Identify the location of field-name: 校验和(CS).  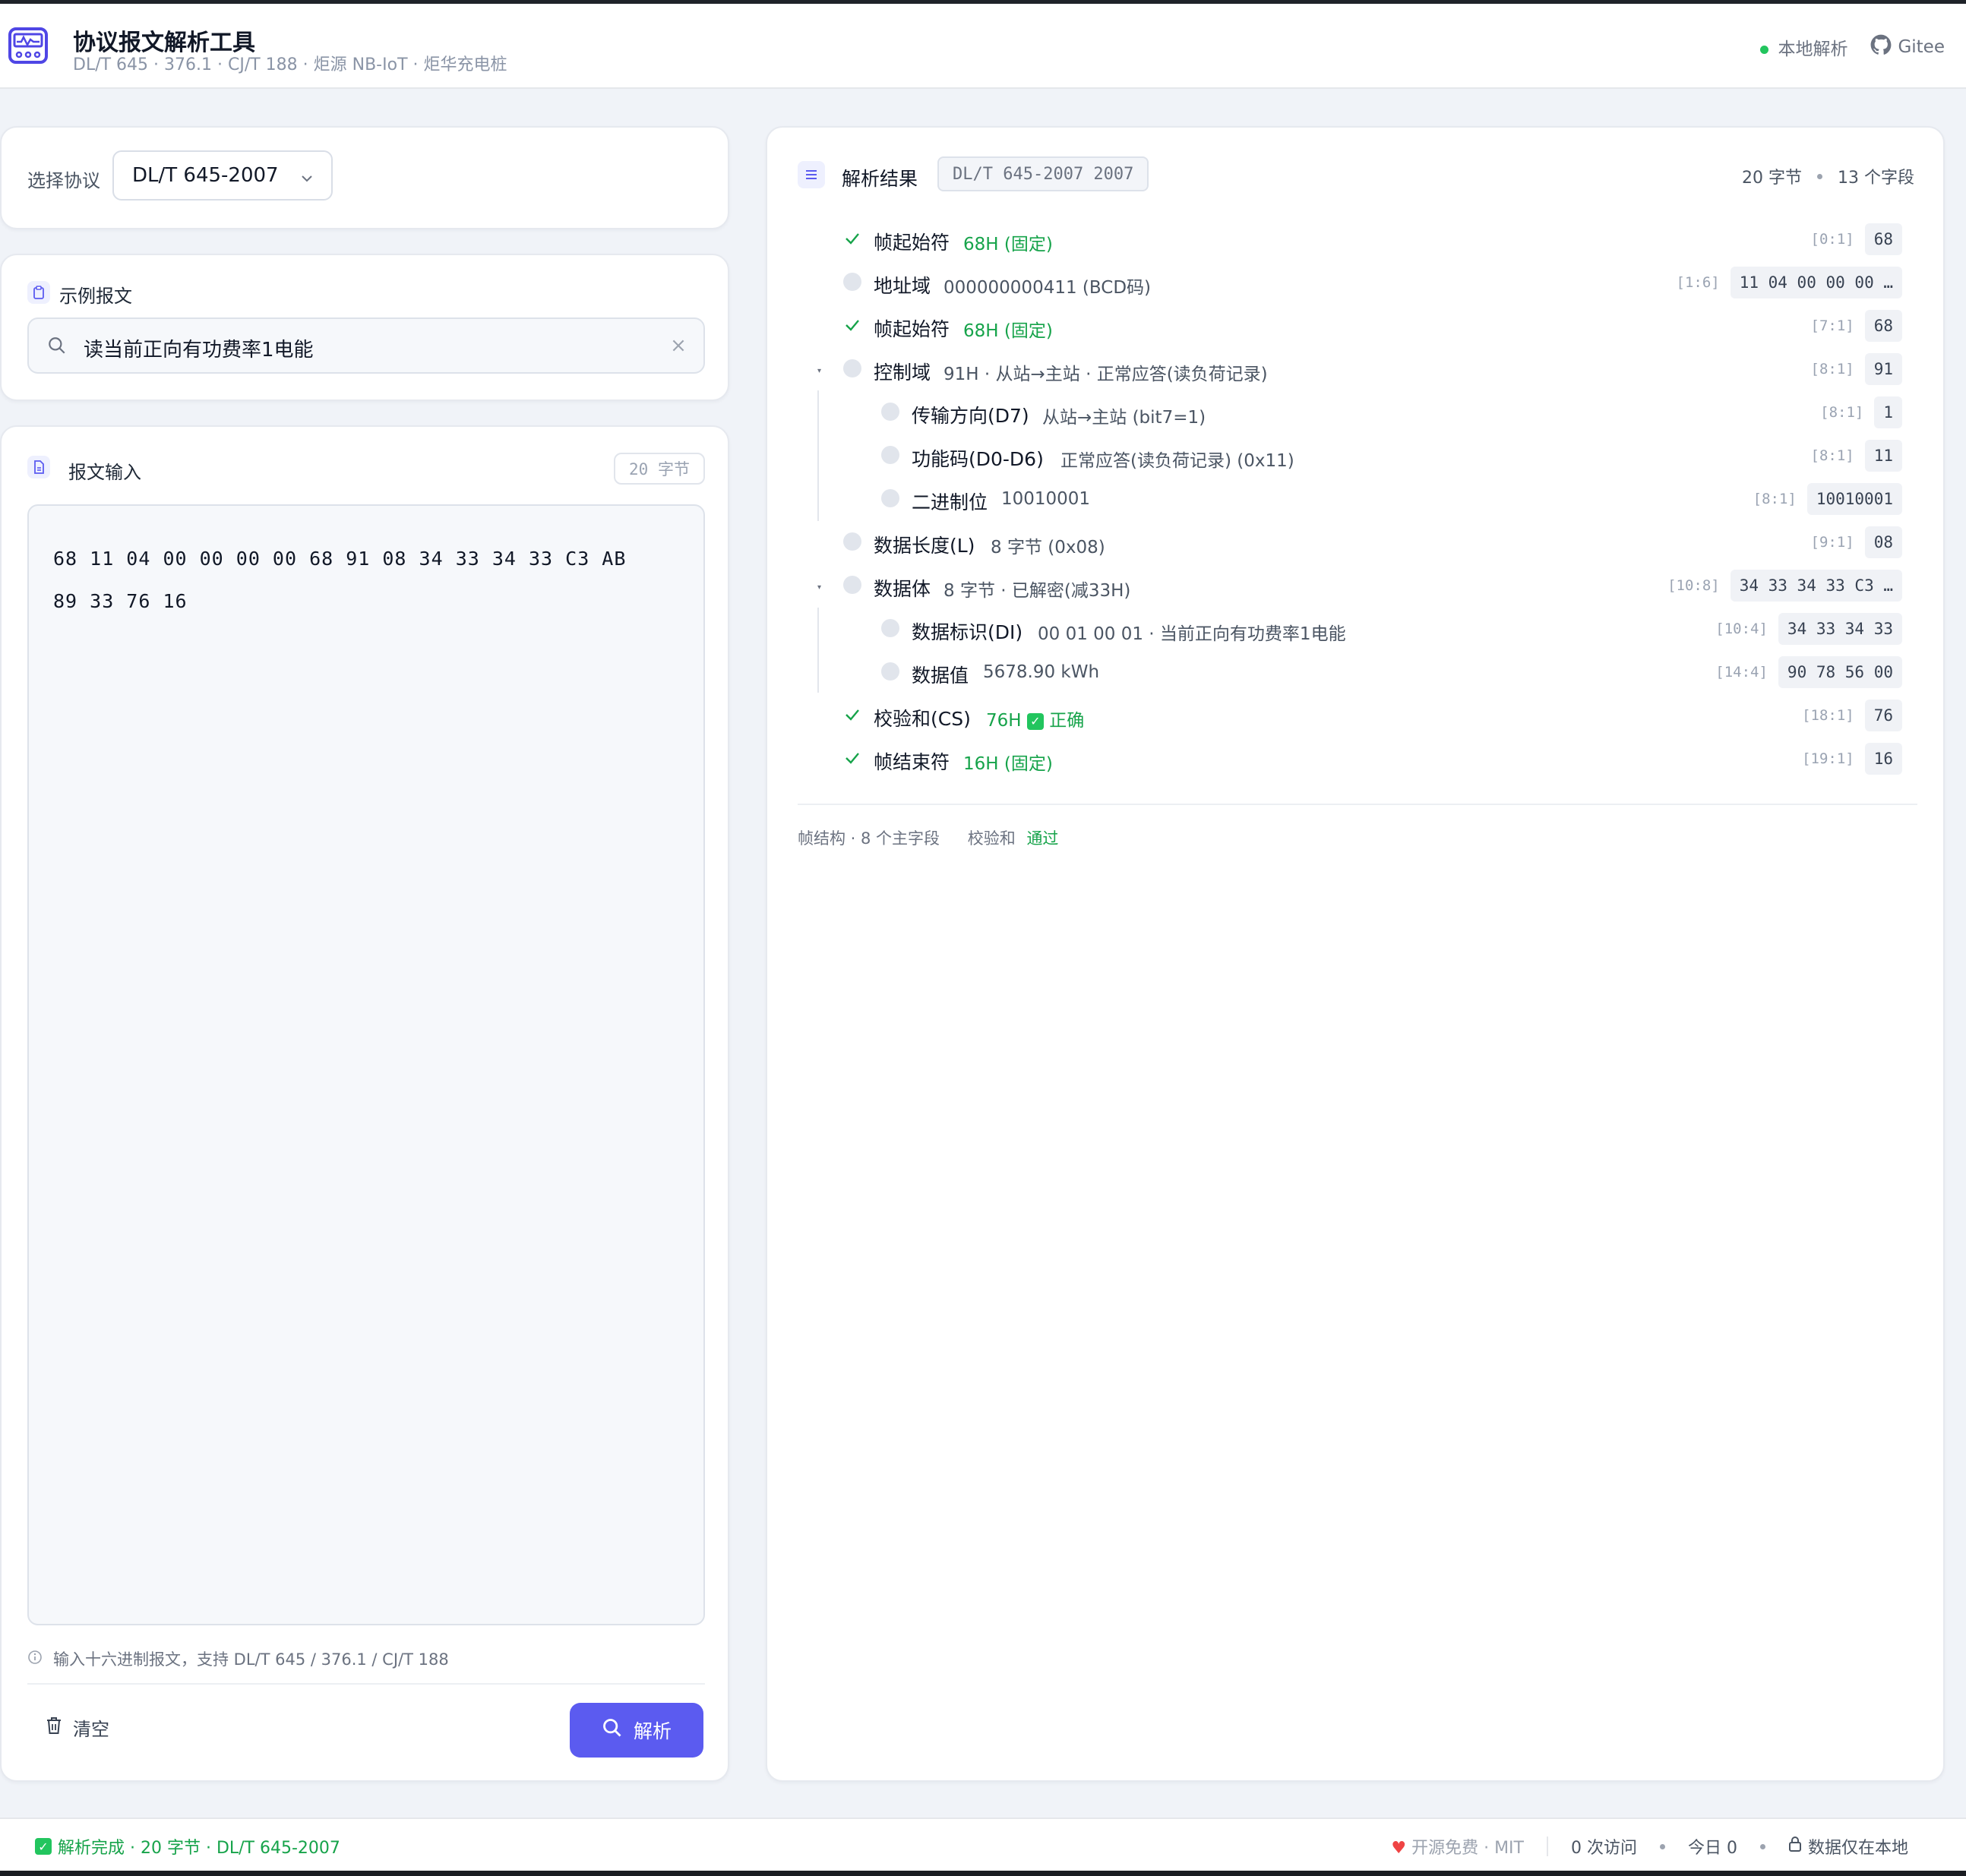
(922, 719).